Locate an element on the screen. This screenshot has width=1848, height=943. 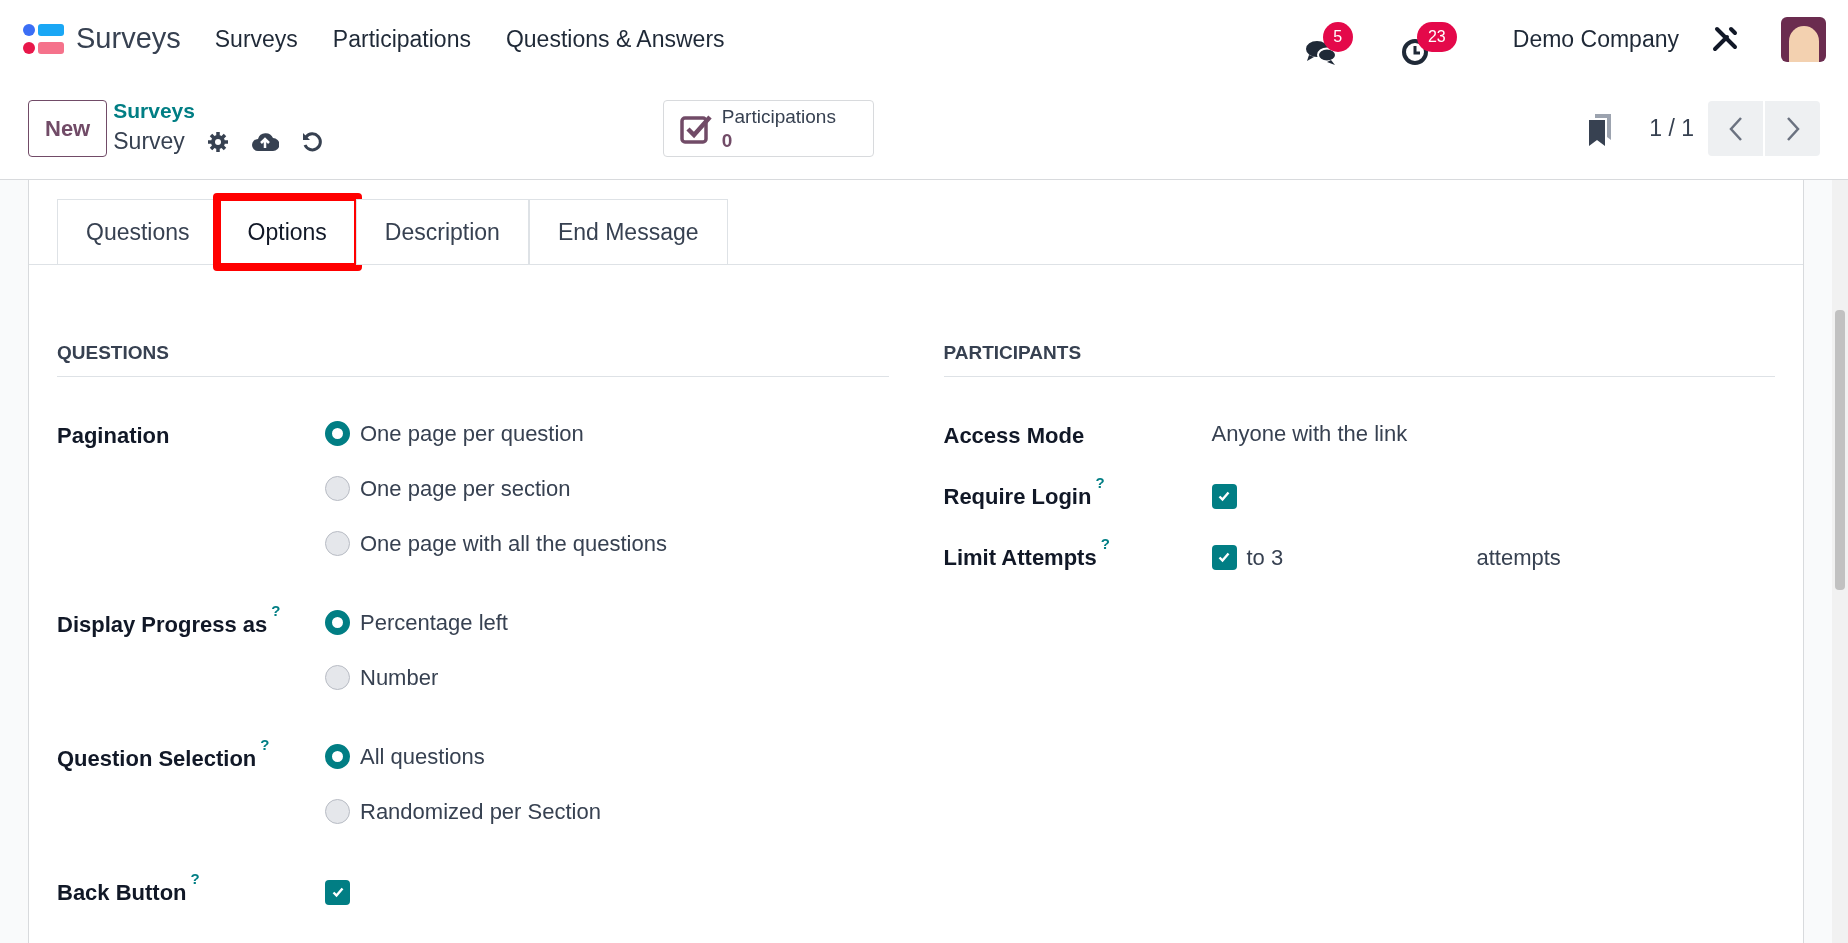
previous-button is located at coordinates (1735, 128).